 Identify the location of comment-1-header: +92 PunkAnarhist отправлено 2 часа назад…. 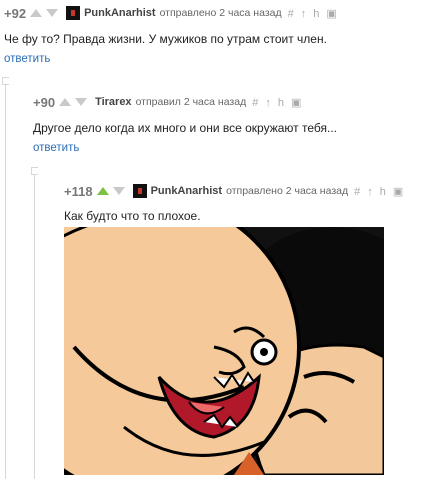
(174, 13).